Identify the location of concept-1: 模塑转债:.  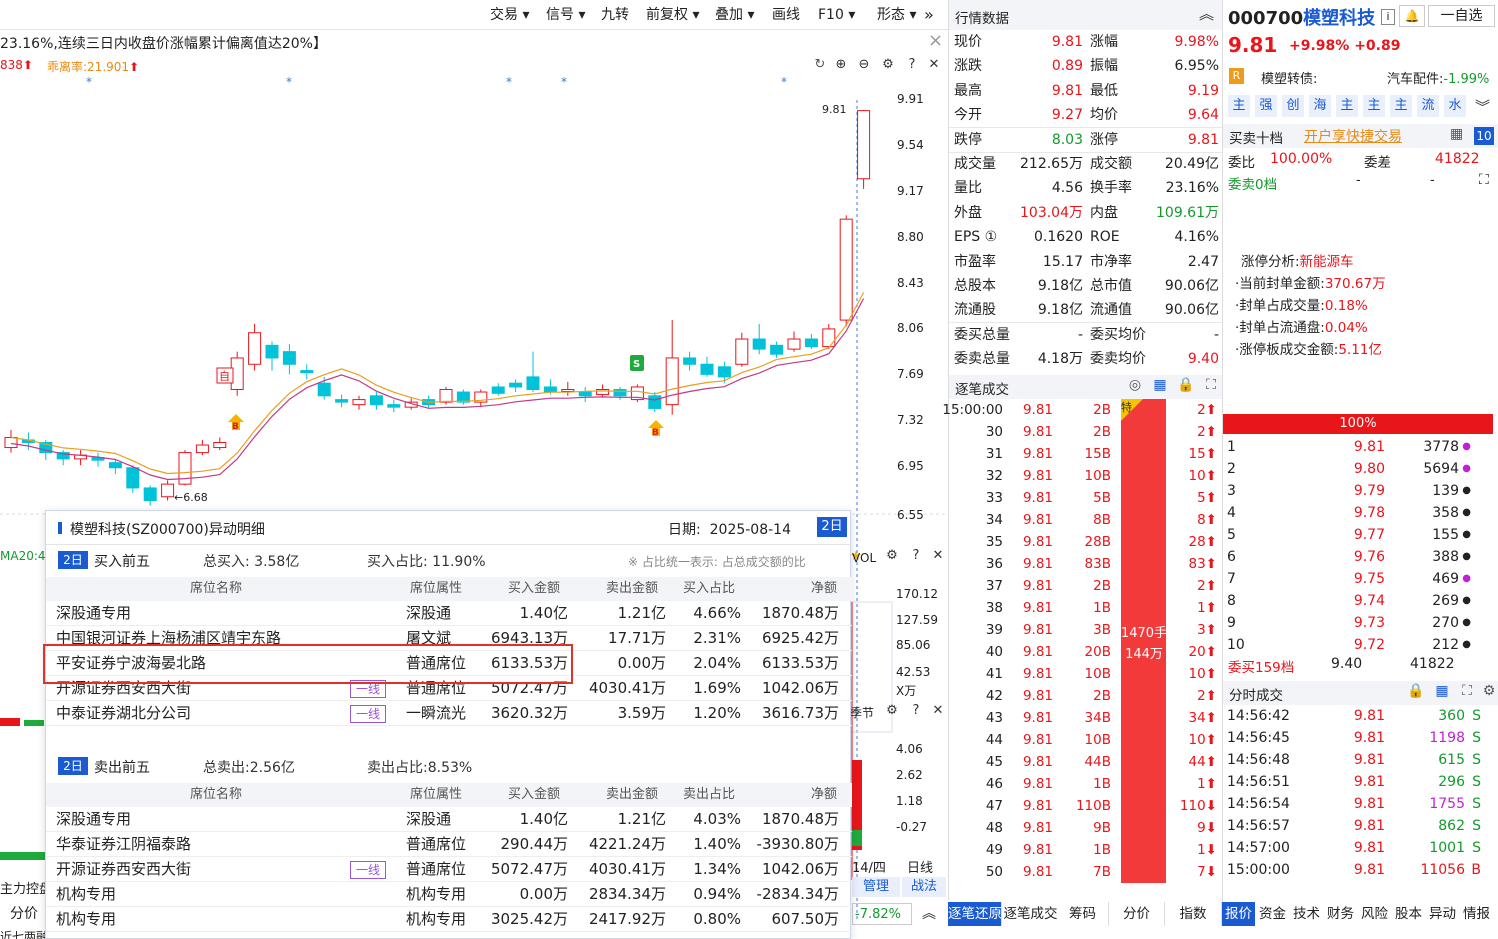
(1289, 77).